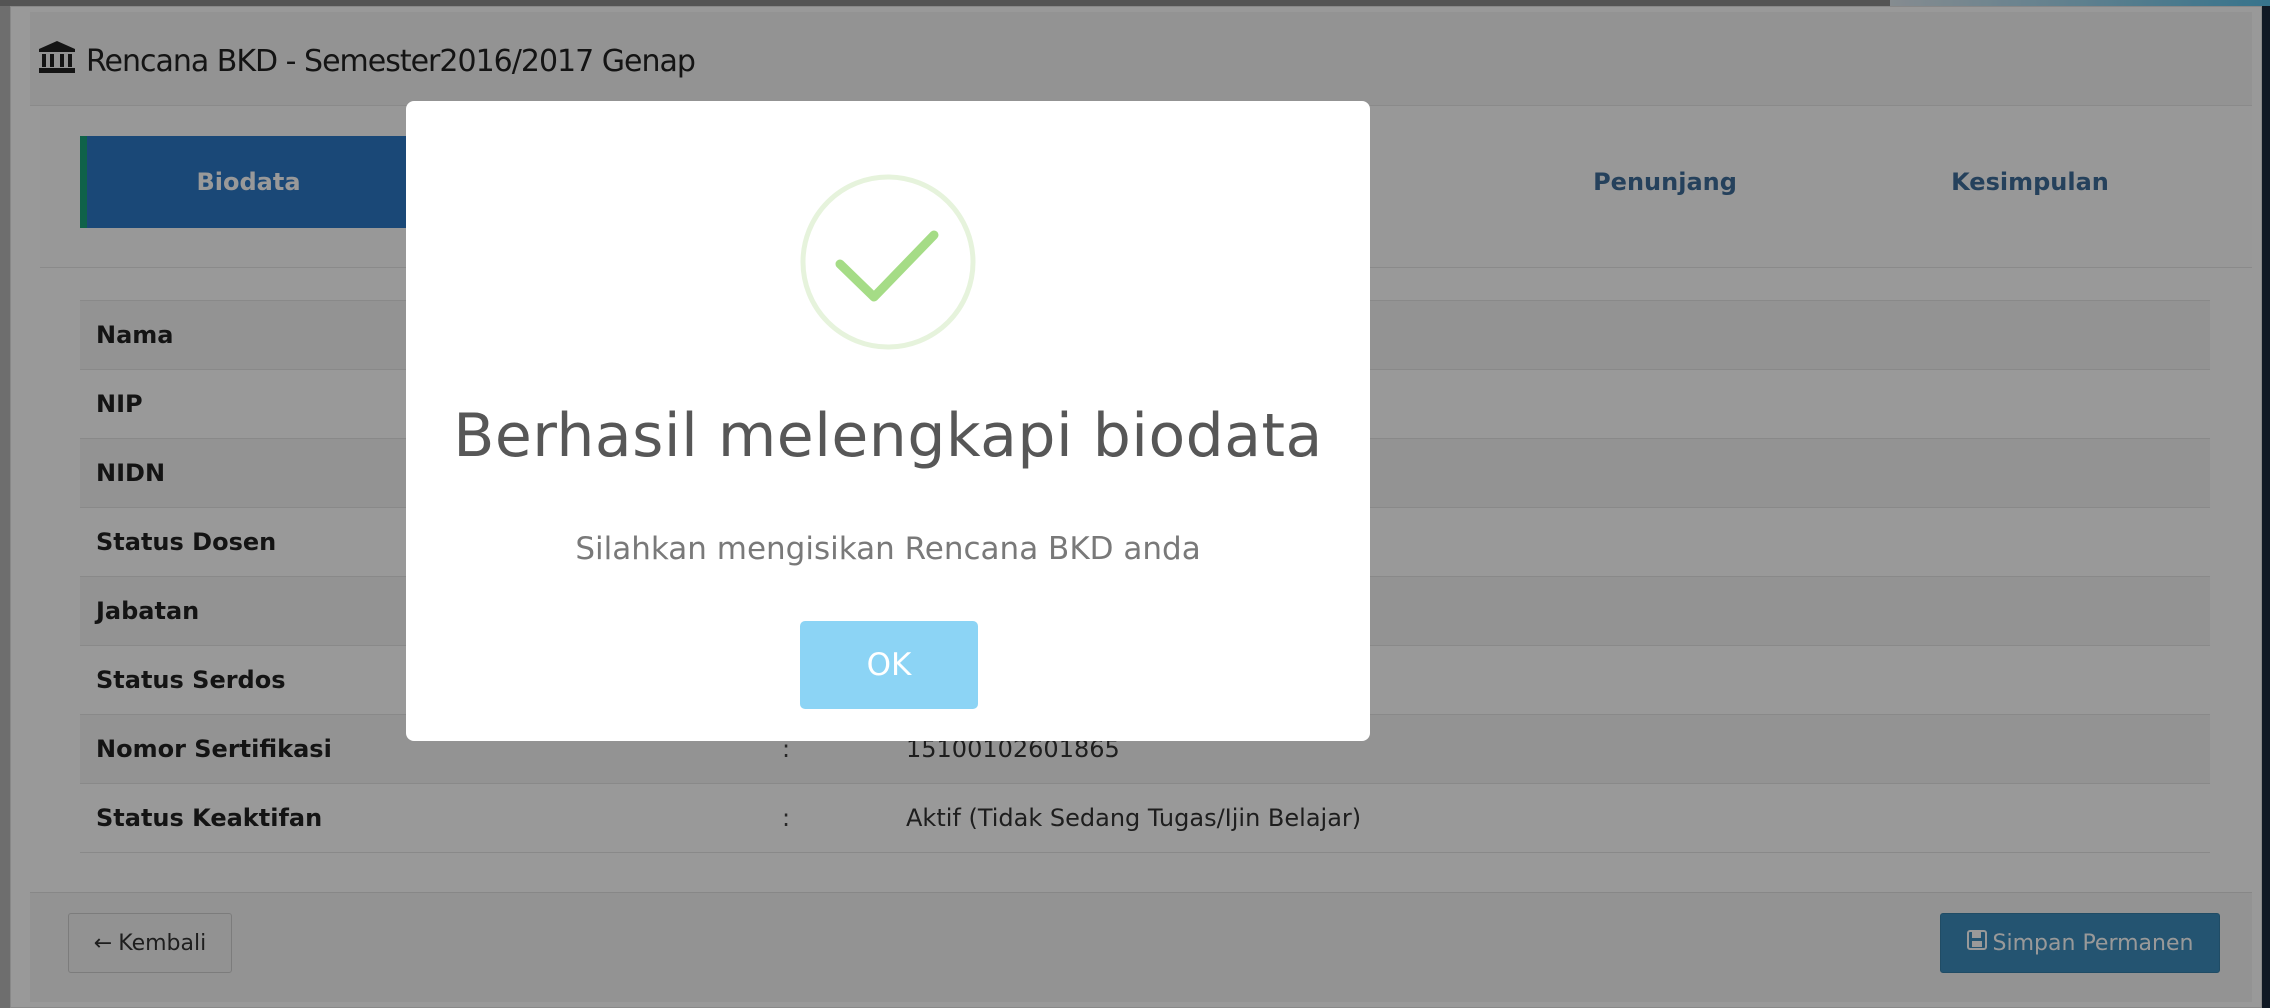 The width and height of the screenshot is (2270, 1008). I want to click on checkmark-circle-icon, so click(888, 262).